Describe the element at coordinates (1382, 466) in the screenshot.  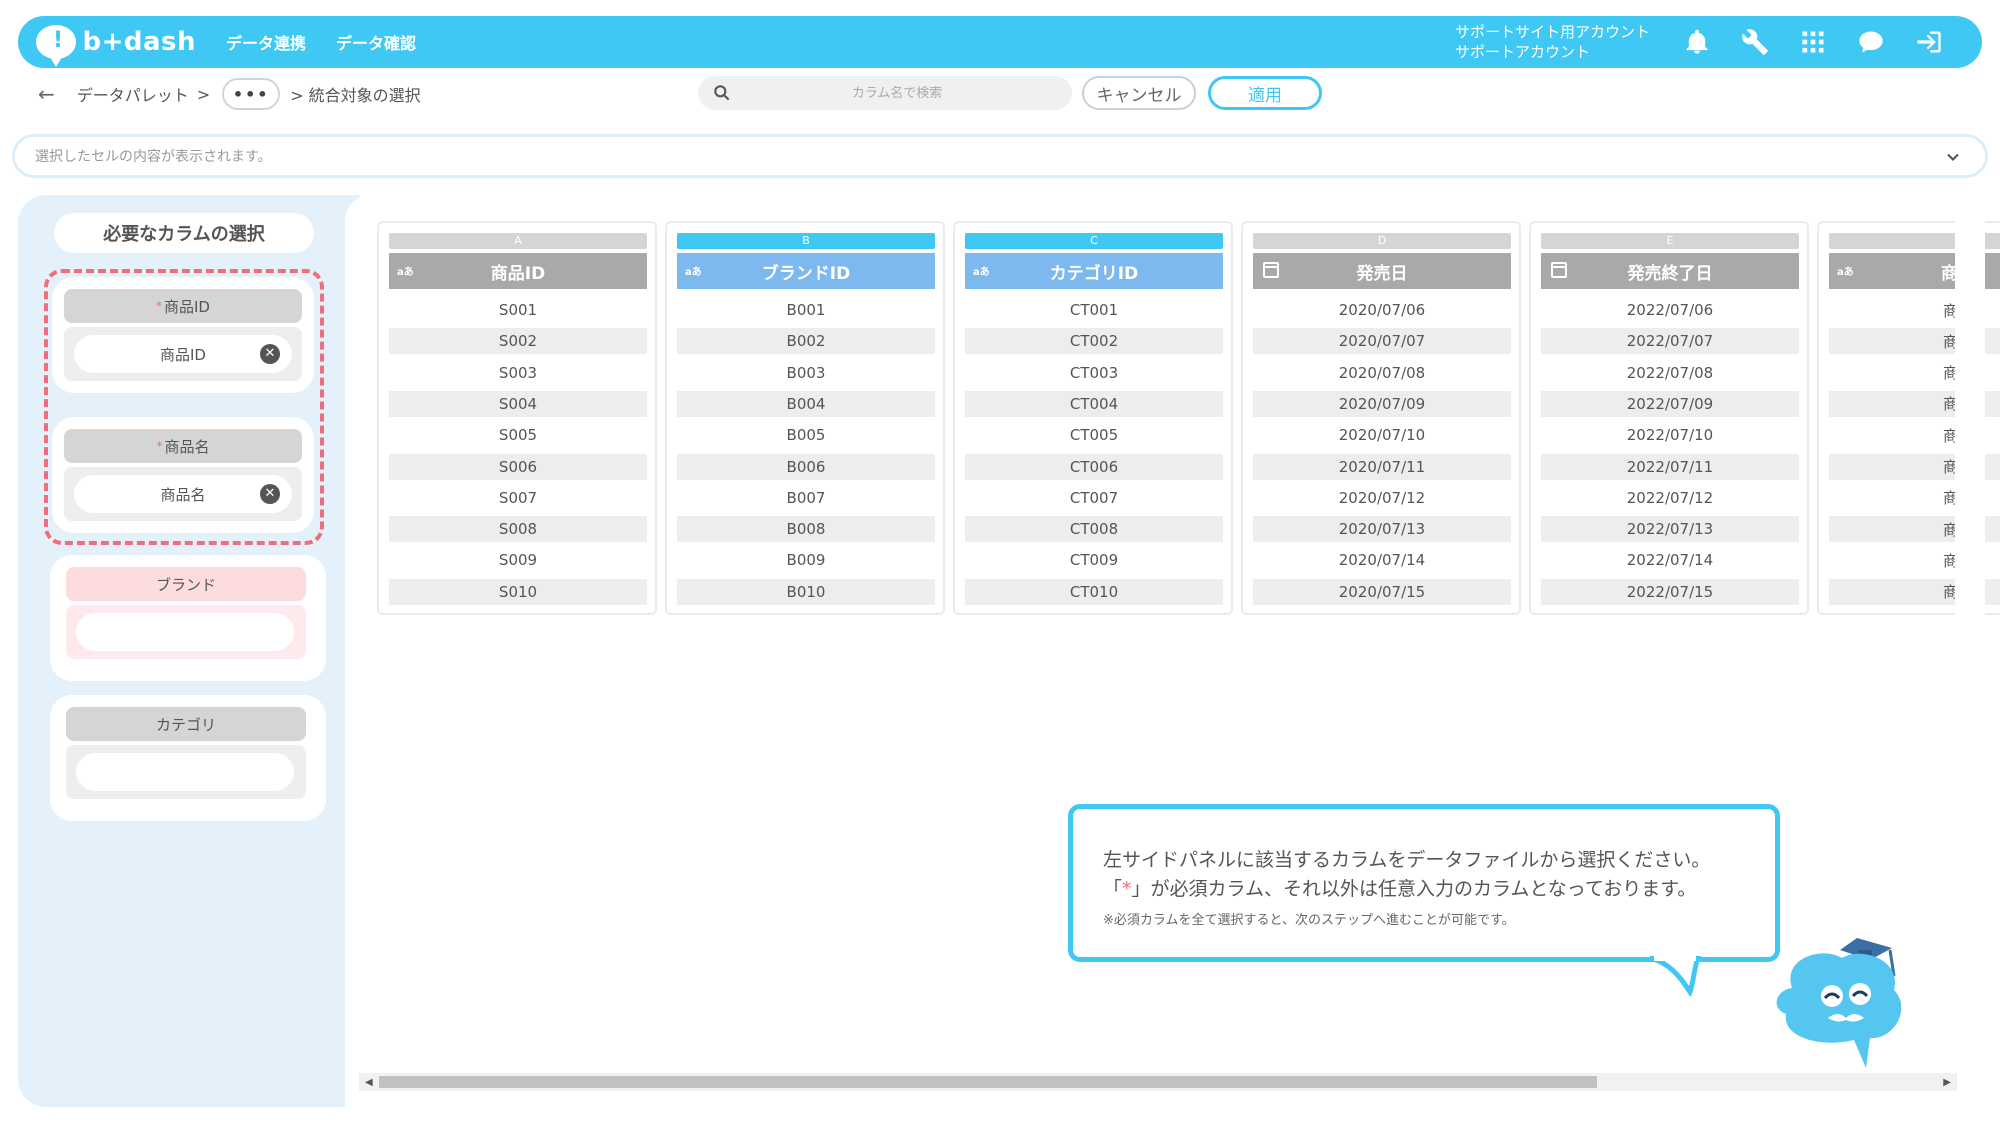
I see `table-cell: 2020/07/11` at that location.